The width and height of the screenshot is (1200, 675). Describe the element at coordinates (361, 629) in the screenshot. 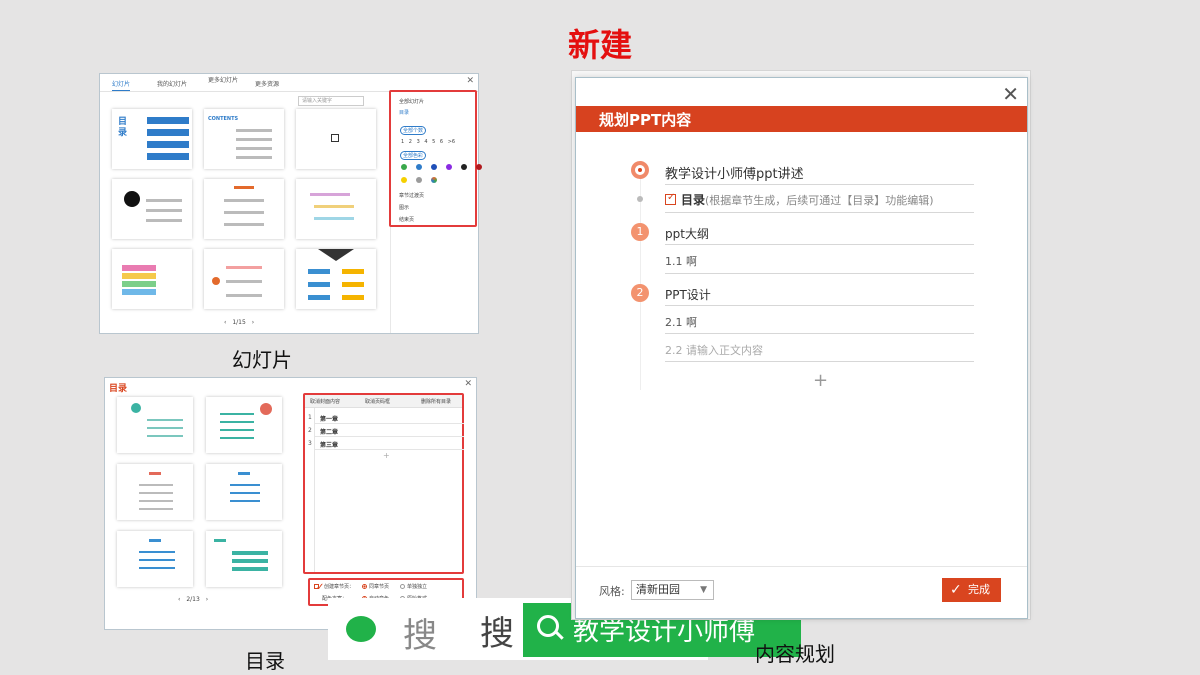

I see `wechat-icon` at that location.